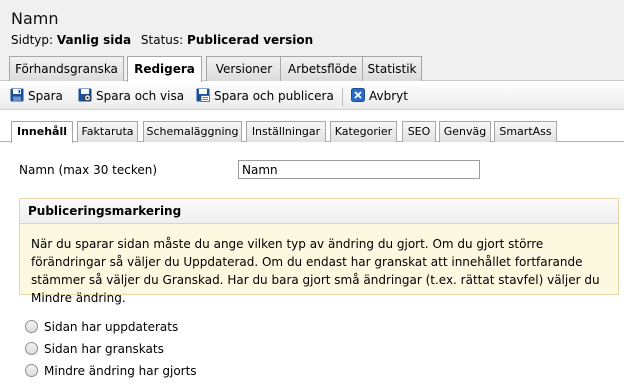  I want to click on radio-label-minor-change: Mindre ändring har gjorts, so click(120, 371).